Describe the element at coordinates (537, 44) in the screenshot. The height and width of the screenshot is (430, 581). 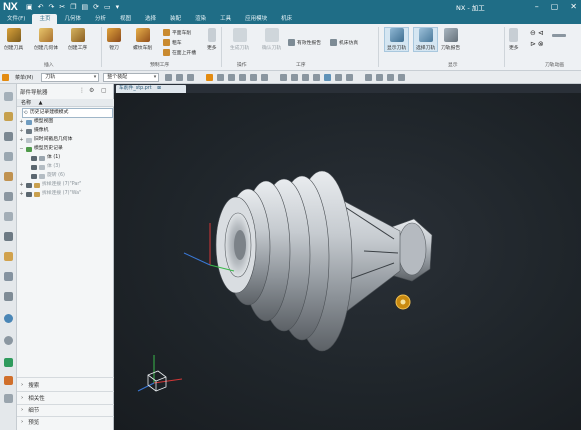
I see `anim-next-button: ⊳ ⊗` at that location.